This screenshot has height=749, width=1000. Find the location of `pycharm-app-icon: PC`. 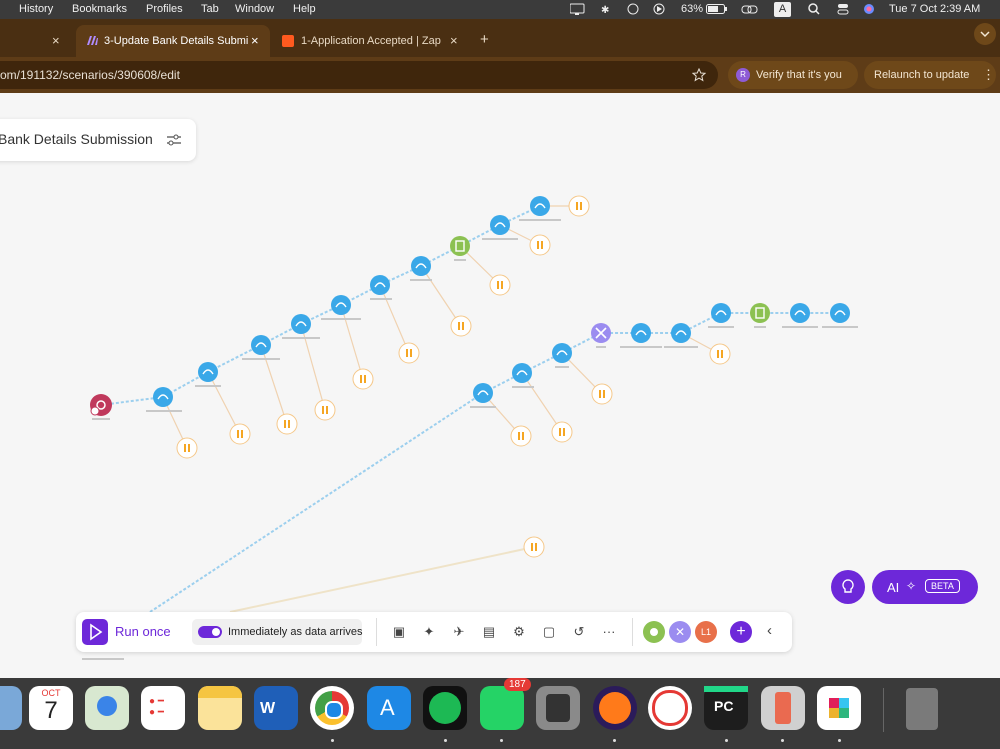

pycharm-app-icon: PC is located at coordinates (726, 708).